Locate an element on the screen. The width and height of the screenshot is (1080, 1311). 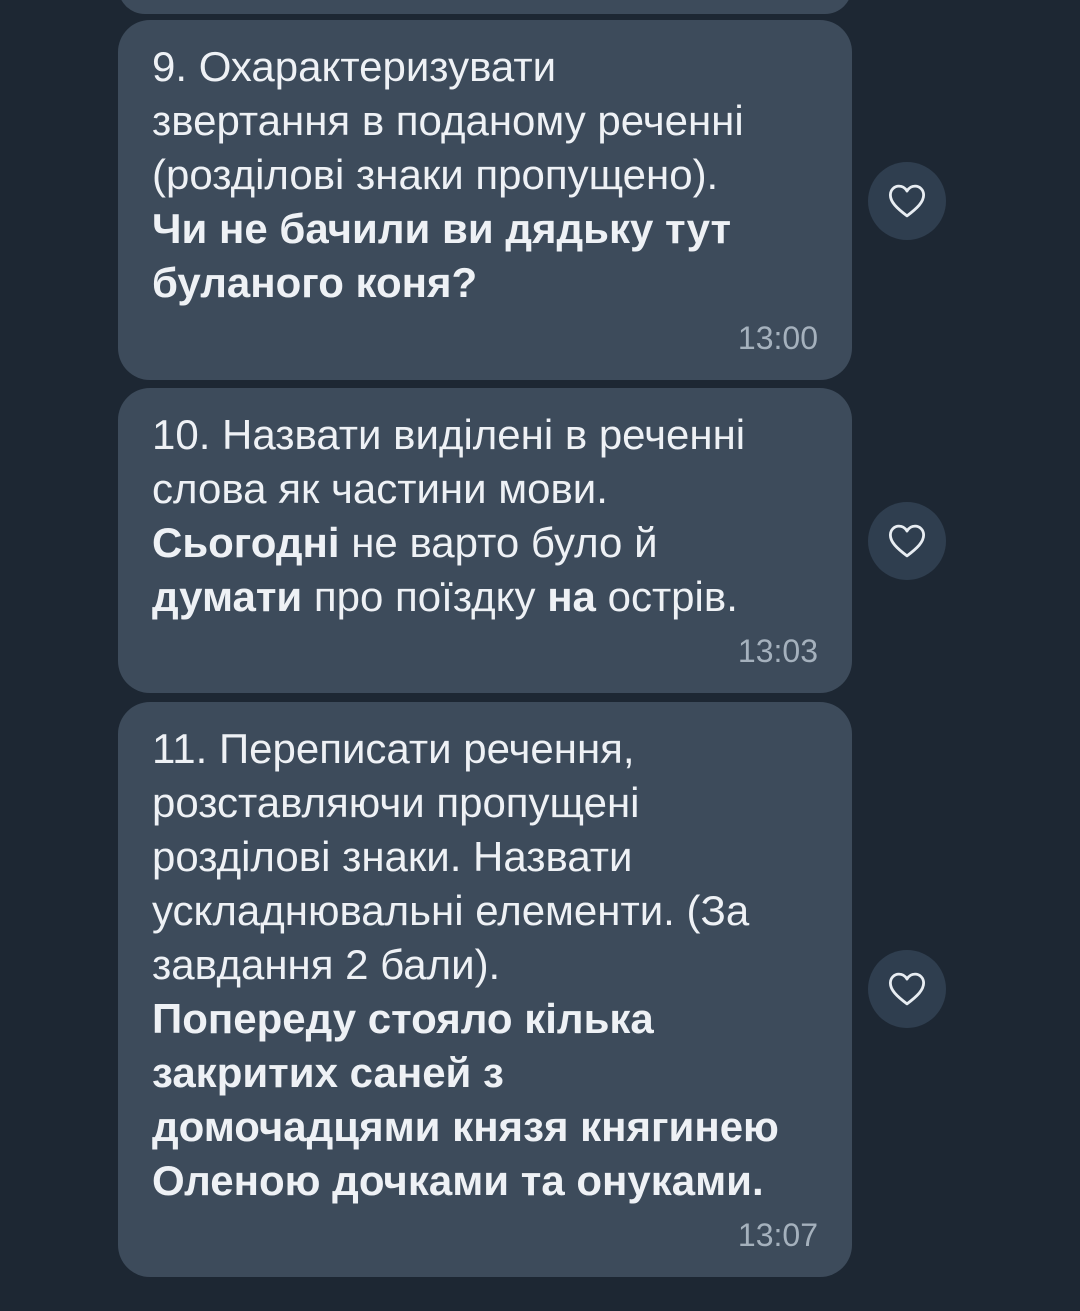
bold-text-run: закритих саней з is located at coordinates (328, 1072).